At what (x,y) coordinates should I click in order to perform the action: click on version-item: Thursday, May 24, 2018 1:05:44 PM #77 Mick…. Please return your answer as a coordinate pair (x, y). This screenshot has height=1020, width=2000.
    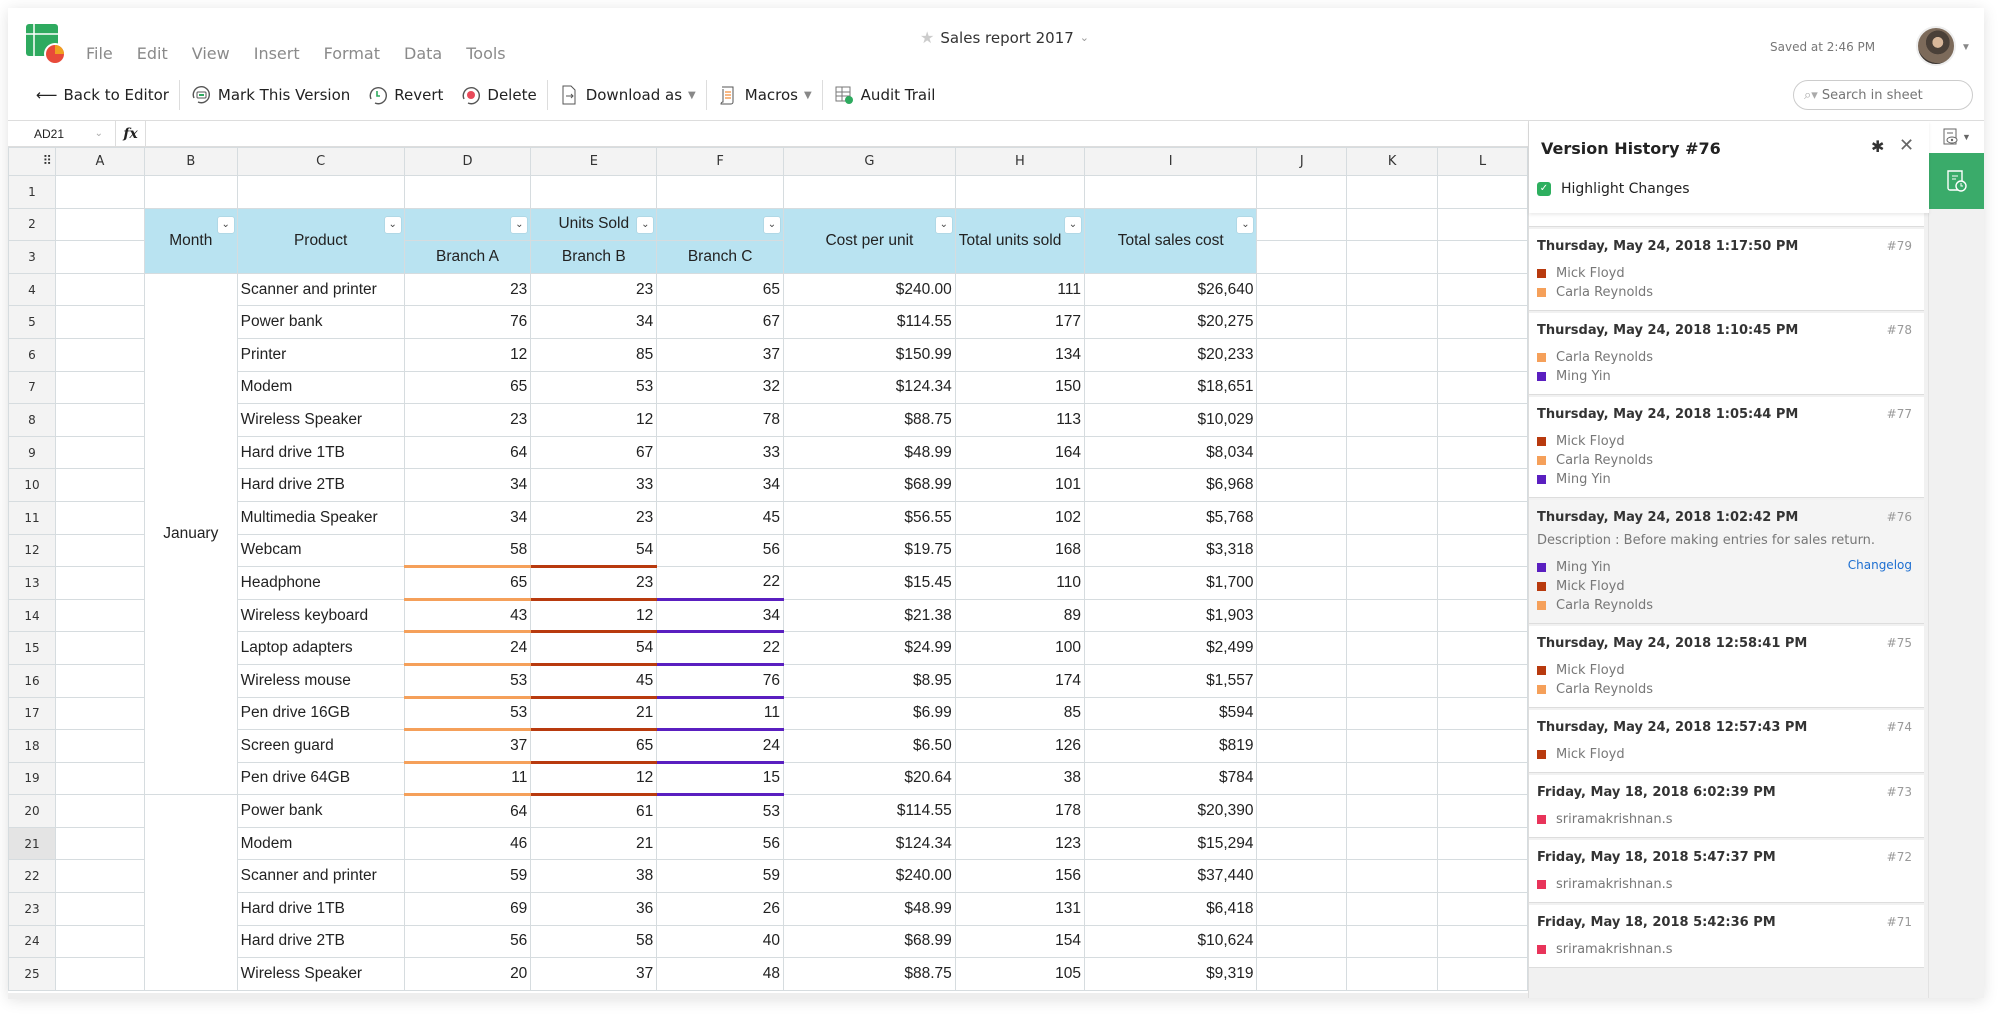
    Looking at the image, I should click on (1726, 447).